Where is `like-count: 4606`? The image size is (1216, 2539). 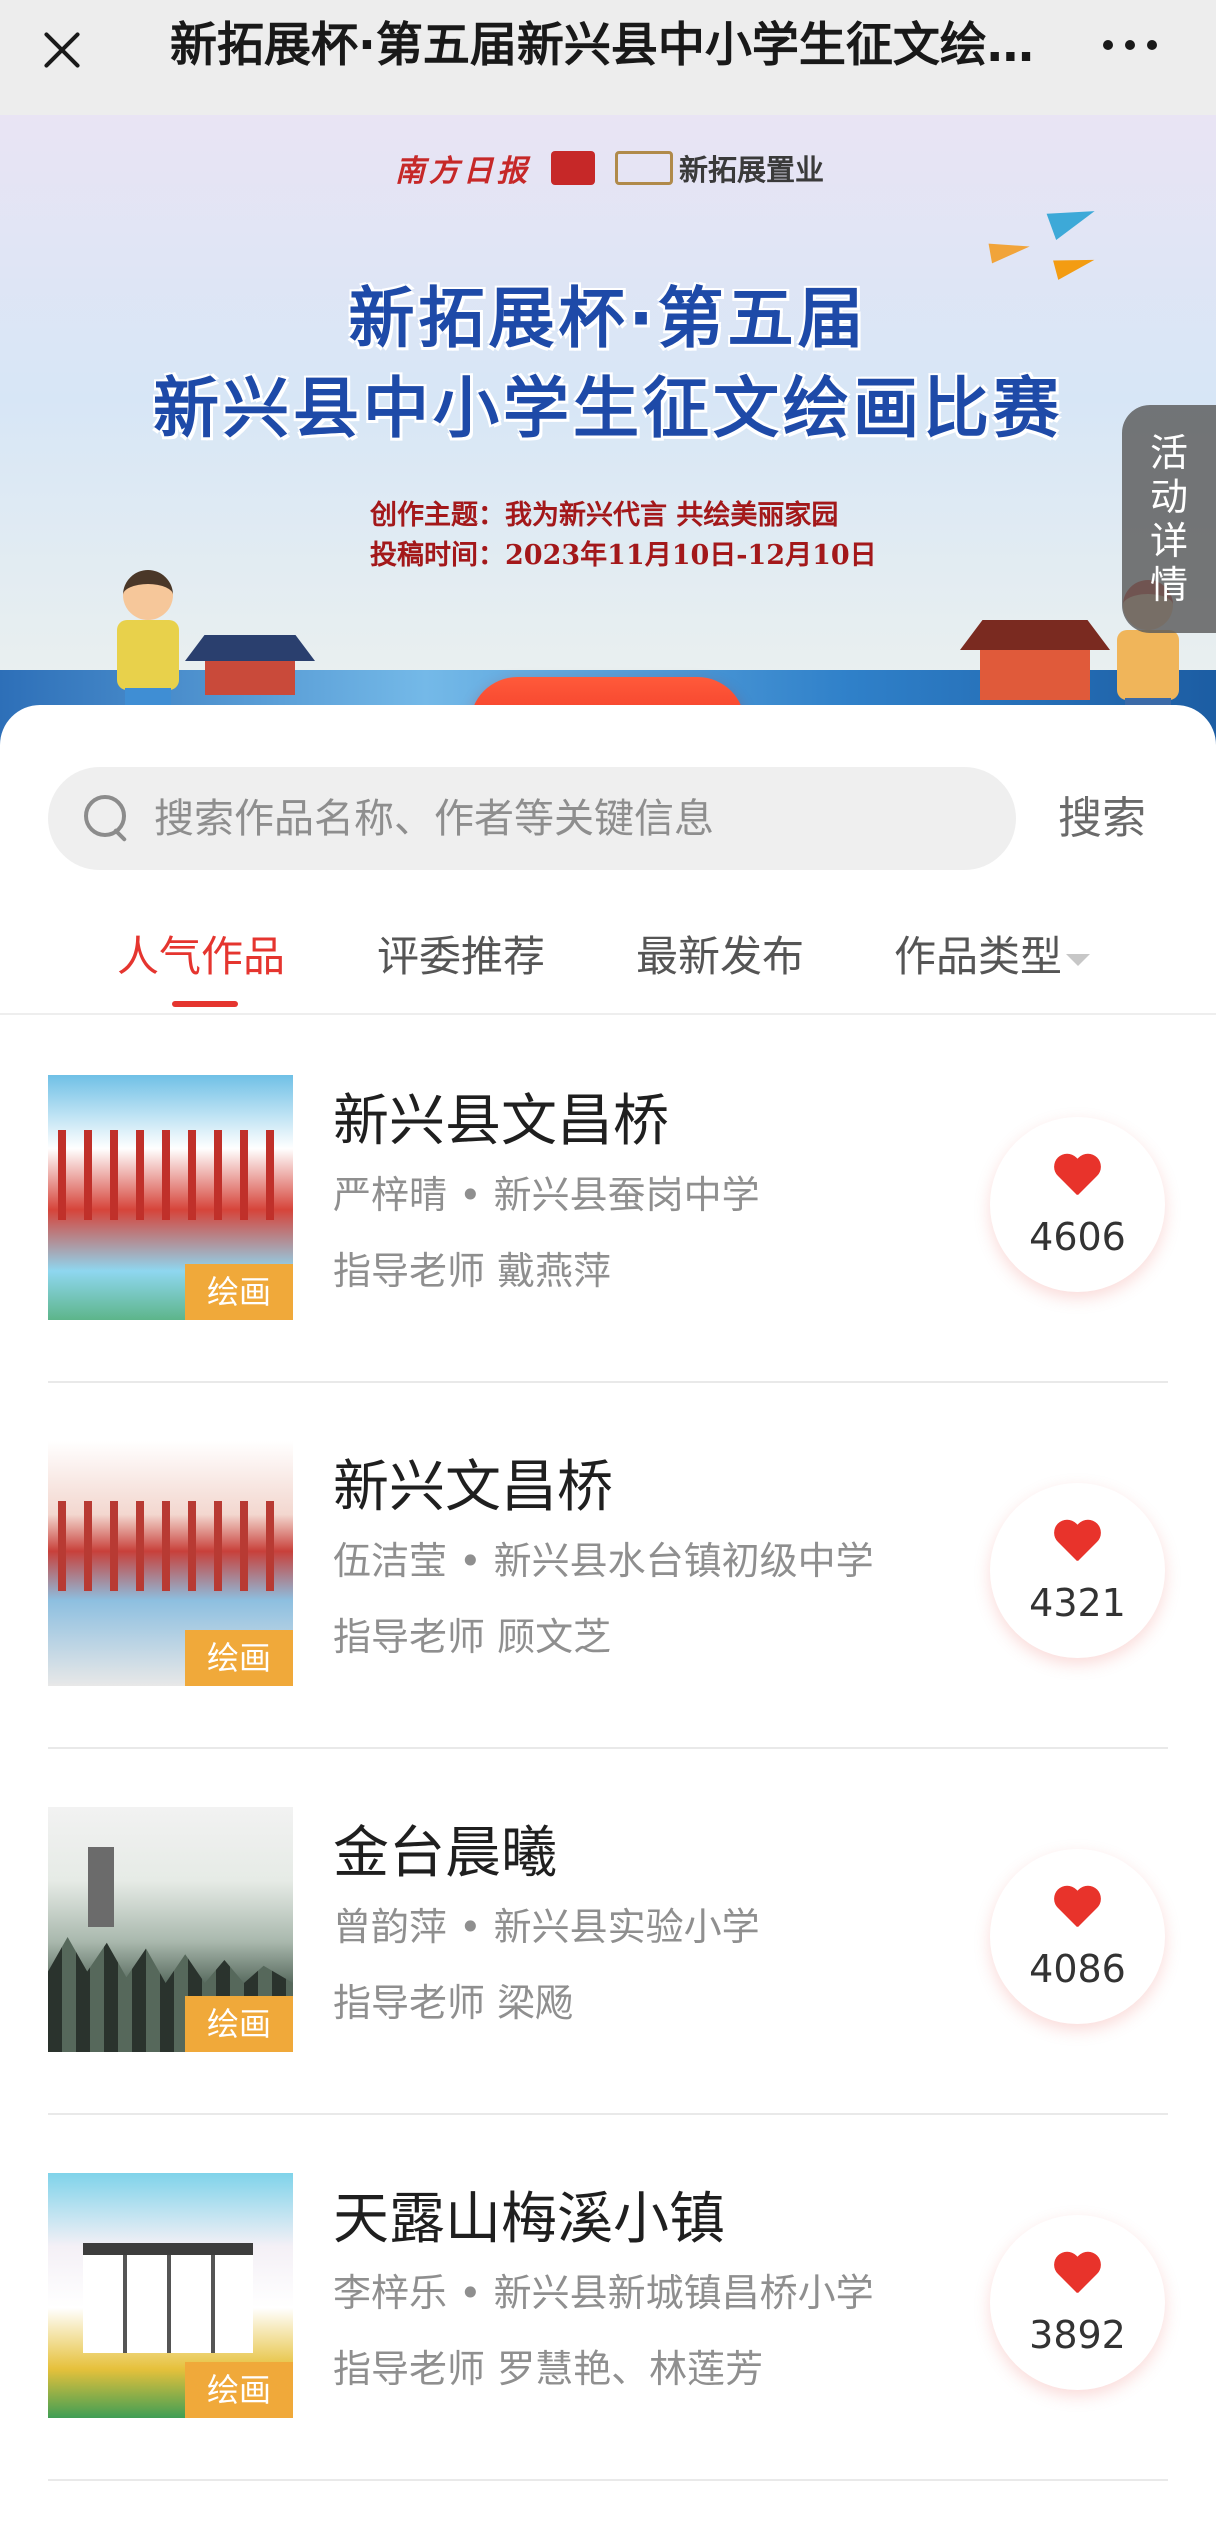
like-count: 4606 is located at coordinates (1077, 1237).